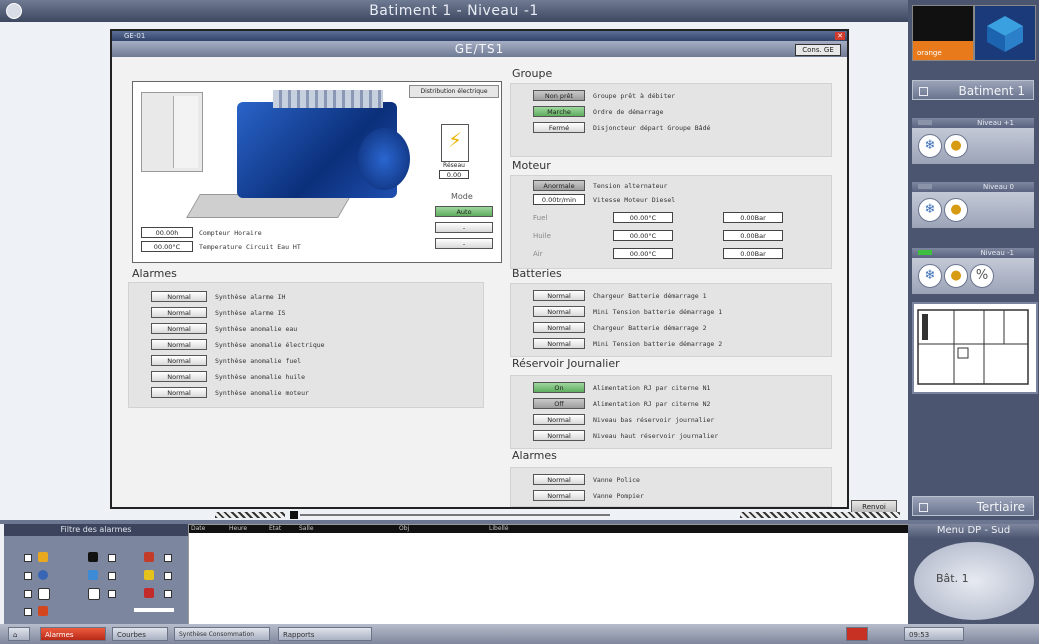 Image resolution: width=1039 pixels, height=644 pixels. Describe the element at coordinates (464, 243) in the screenshot. I see `mode-button-3: -` at that location.